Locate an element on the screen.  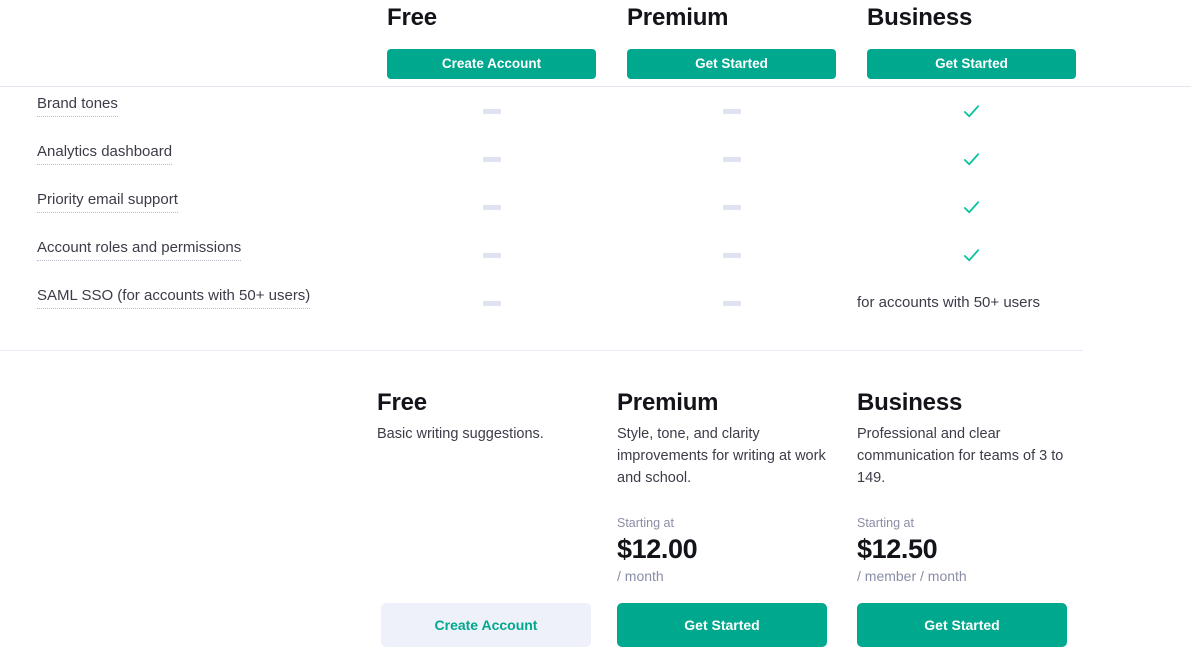
plan-column-header-business: Business Get Started is located at coordinates (971, 39).